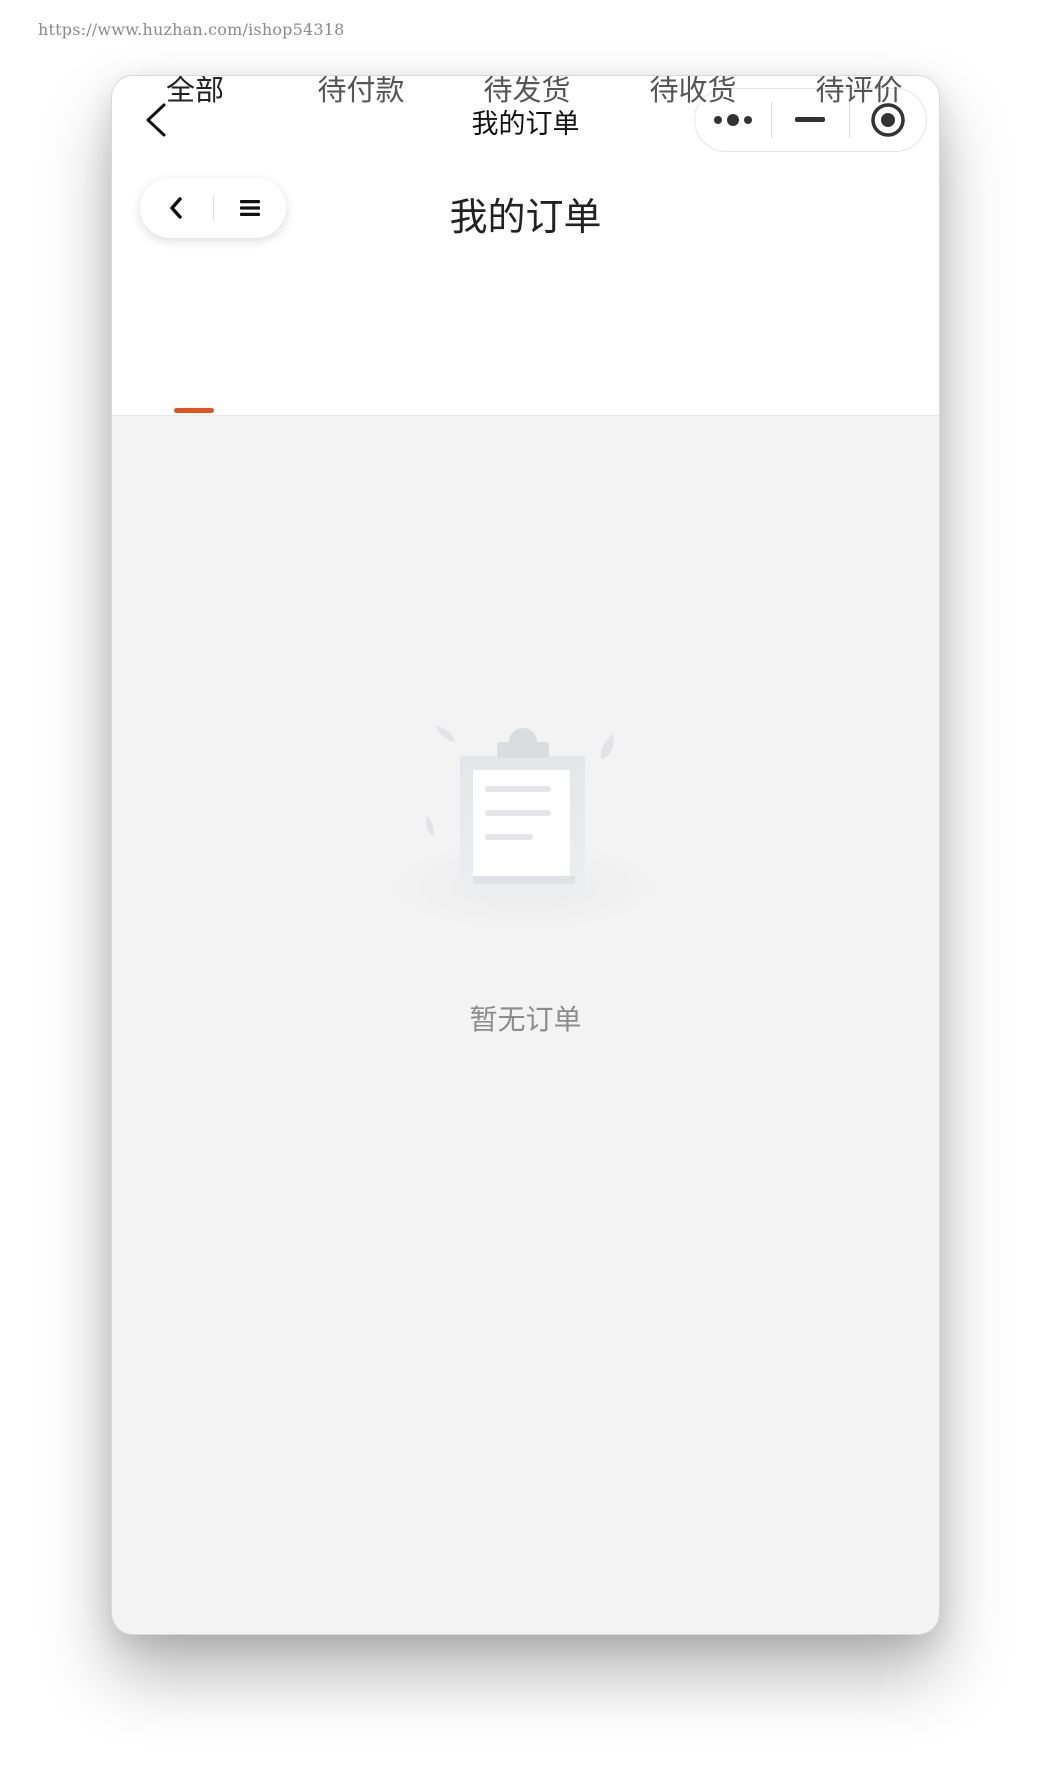  I want to click on active-tab-indicator, so click(194, 410).